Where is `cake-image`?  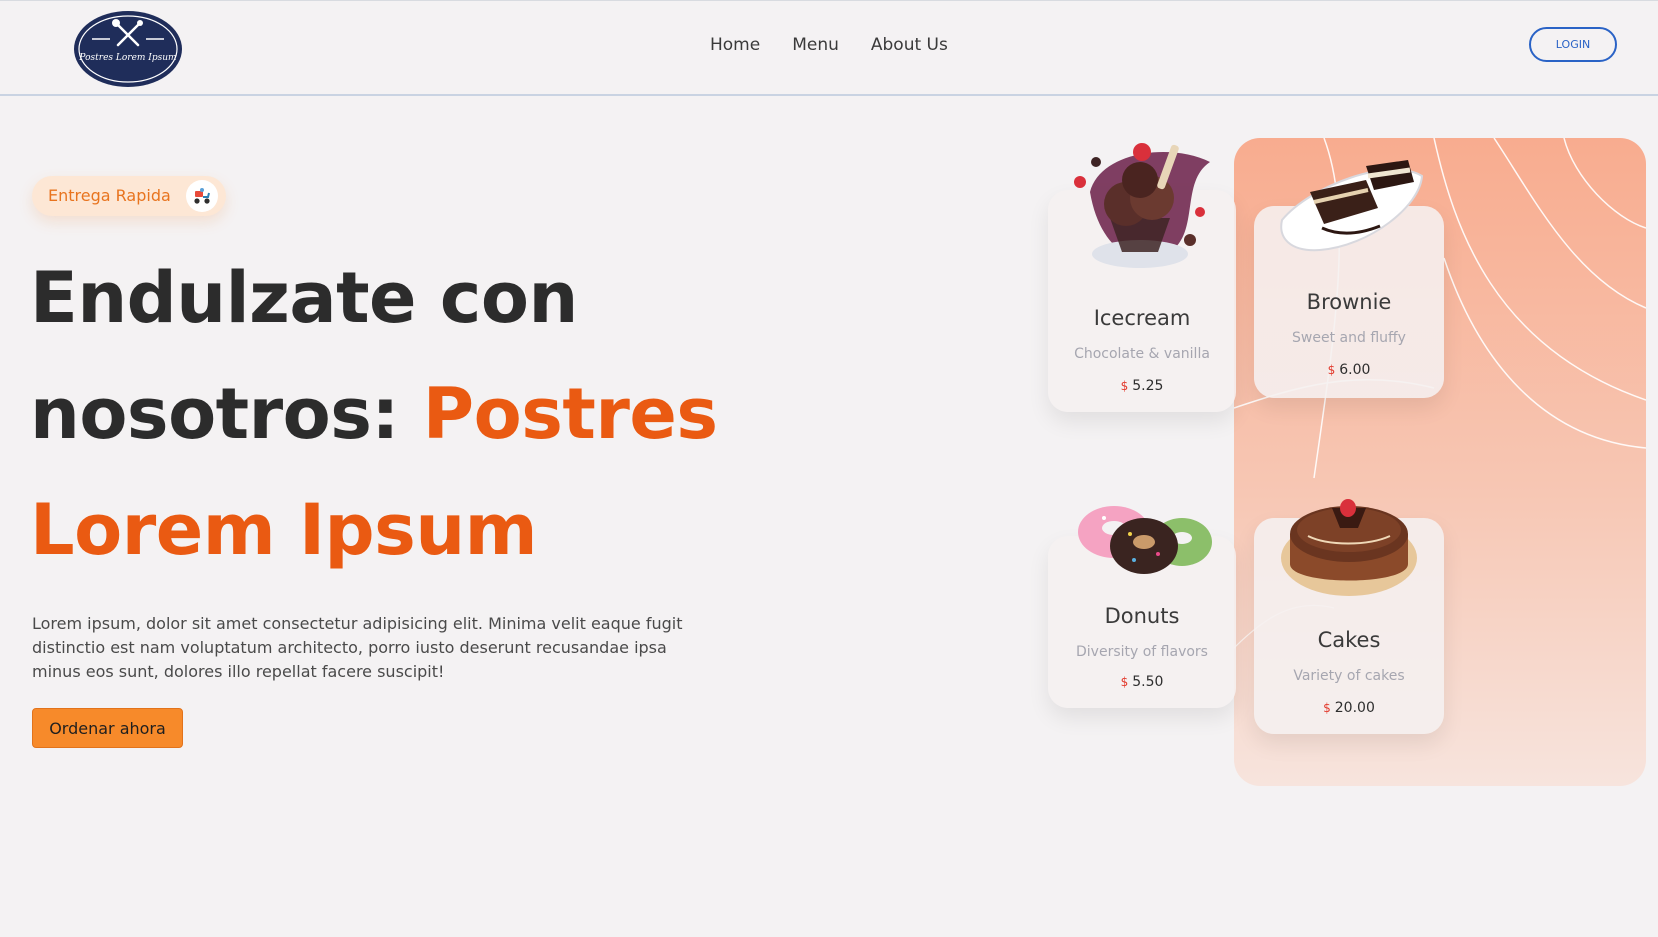
cake-image is located at coordinates (1349, 543).